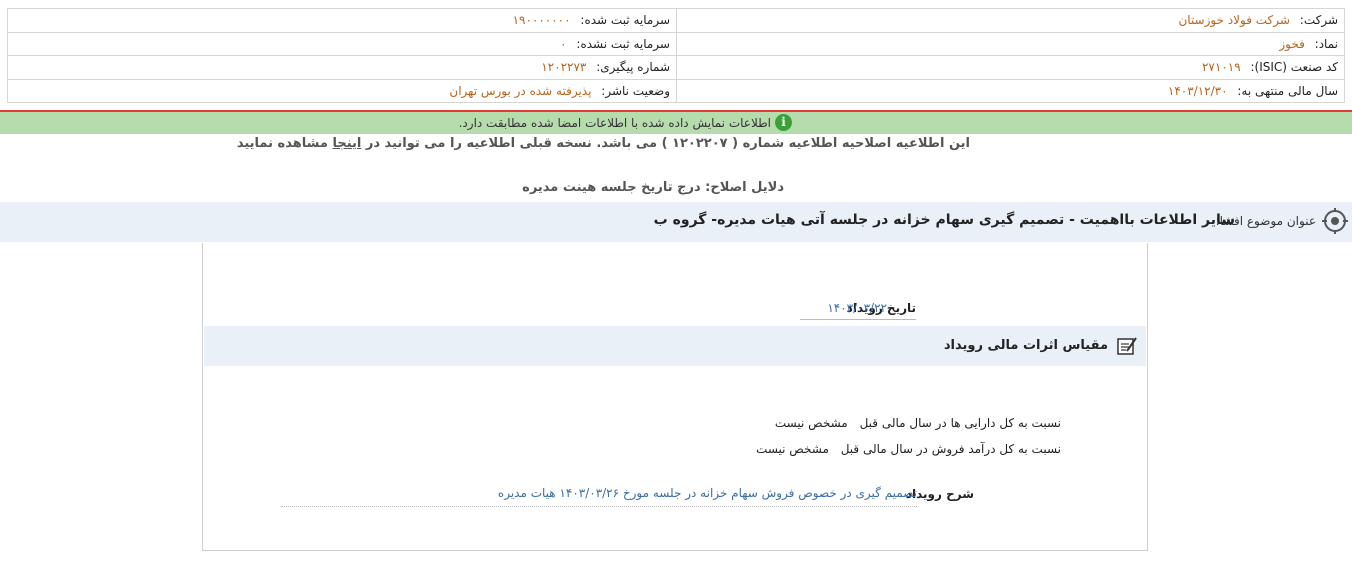  I want to click on fiscal-value: ۱۴۰۳/۱۲/۳۰, so click(1197, 90).